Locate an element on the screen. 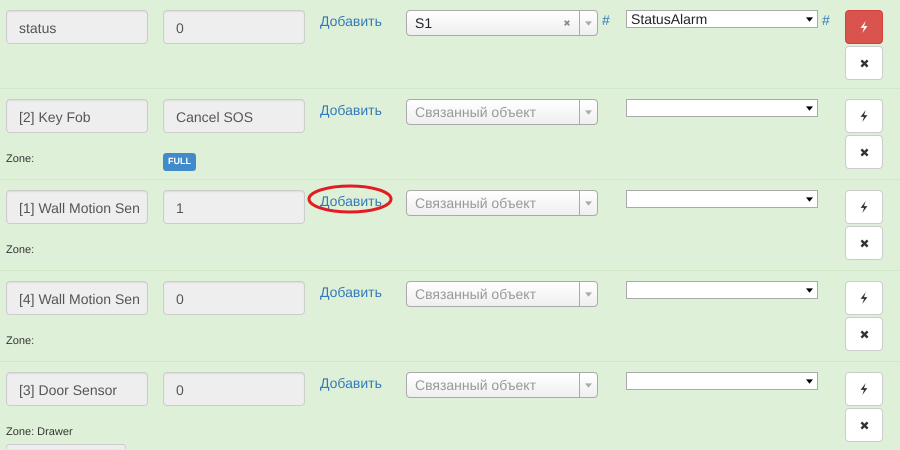  name-field: [1] Wall Motion Sen is located at coordinates (77, 207).